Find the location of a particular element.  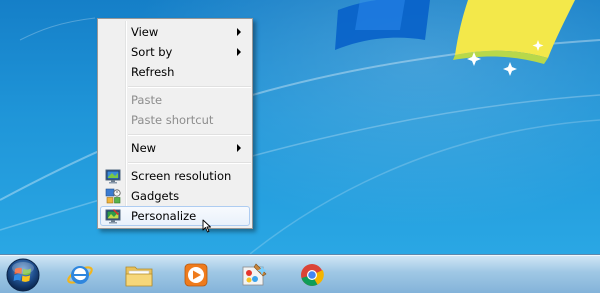

menu-item-label: Paste shortcut is located at coordinates (172, 120).